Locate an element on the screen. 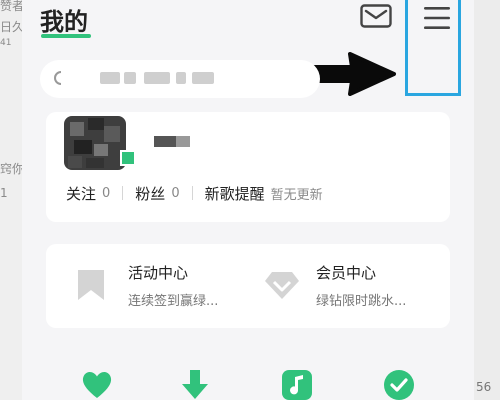  search-input is located at coordinates (180, 79).